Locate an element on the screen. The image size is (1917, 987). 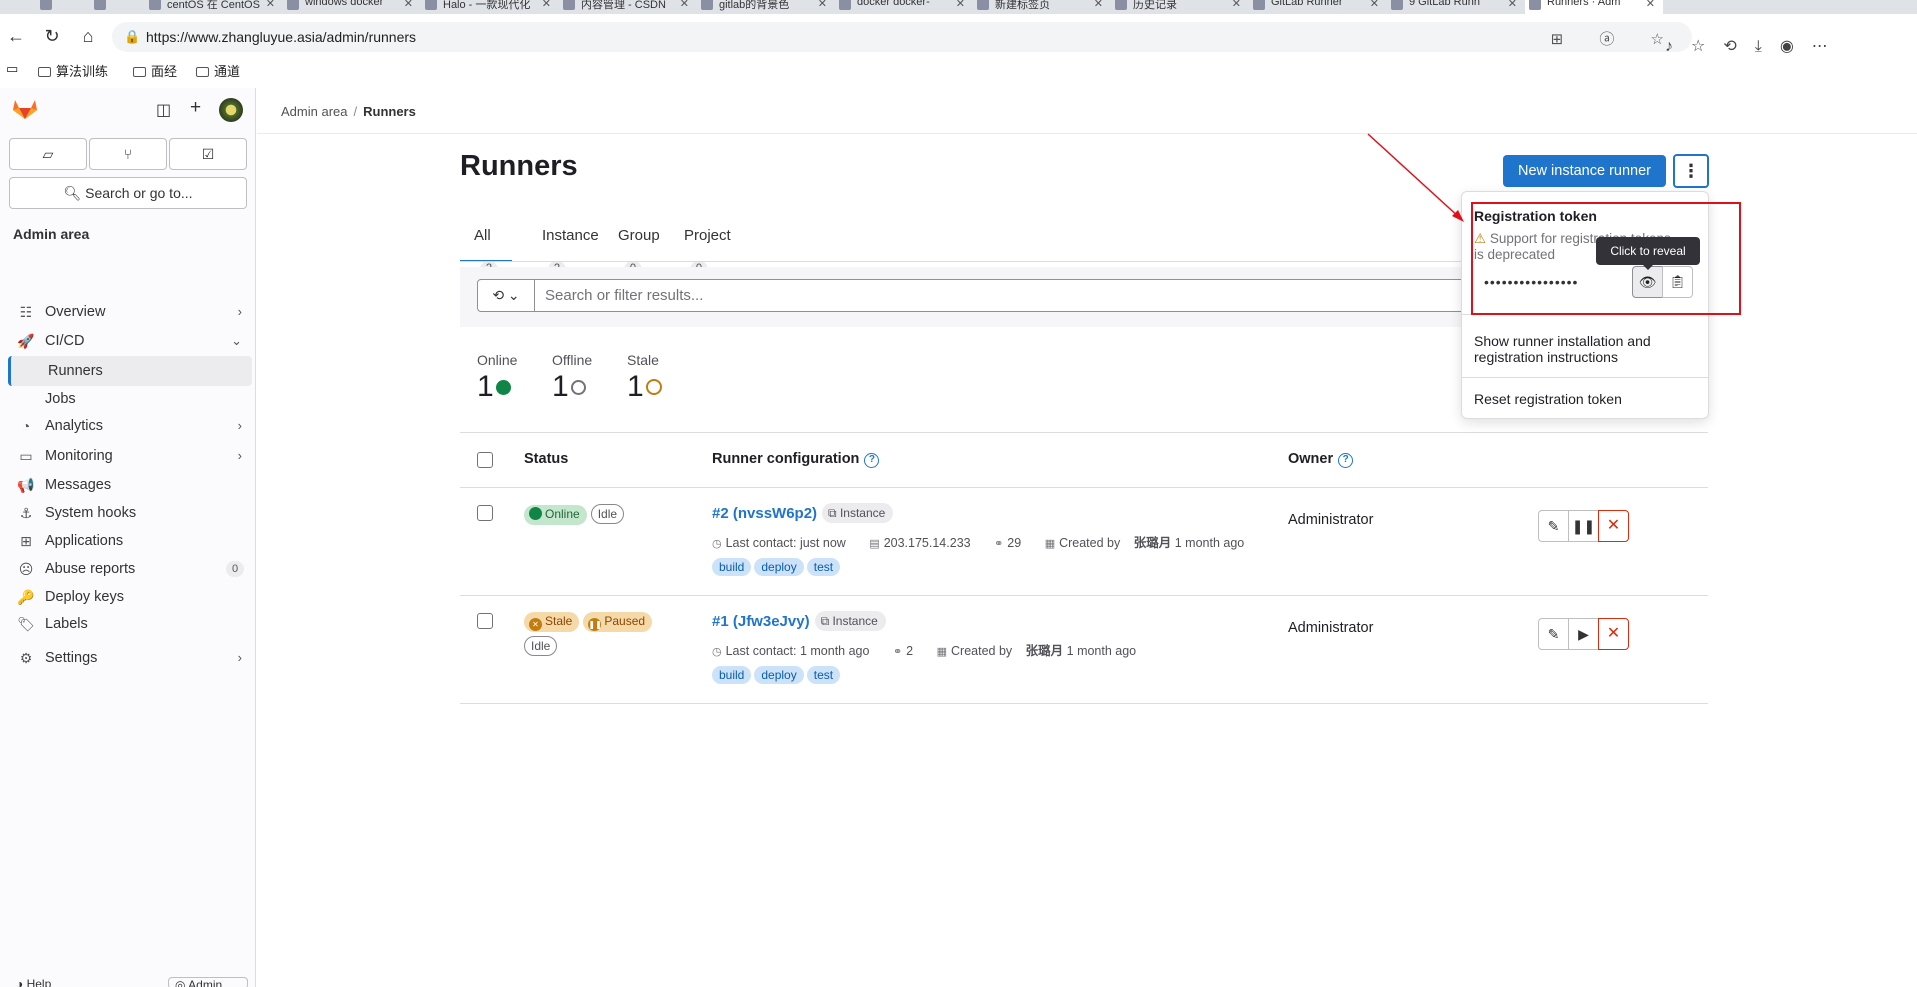
tab-group: Group0 is located at coordinates (639, 249).